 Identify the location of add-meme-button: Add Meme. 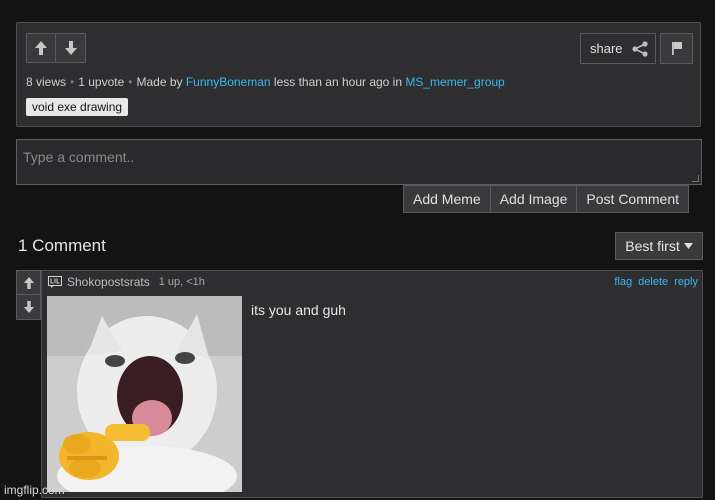
(447, 199).